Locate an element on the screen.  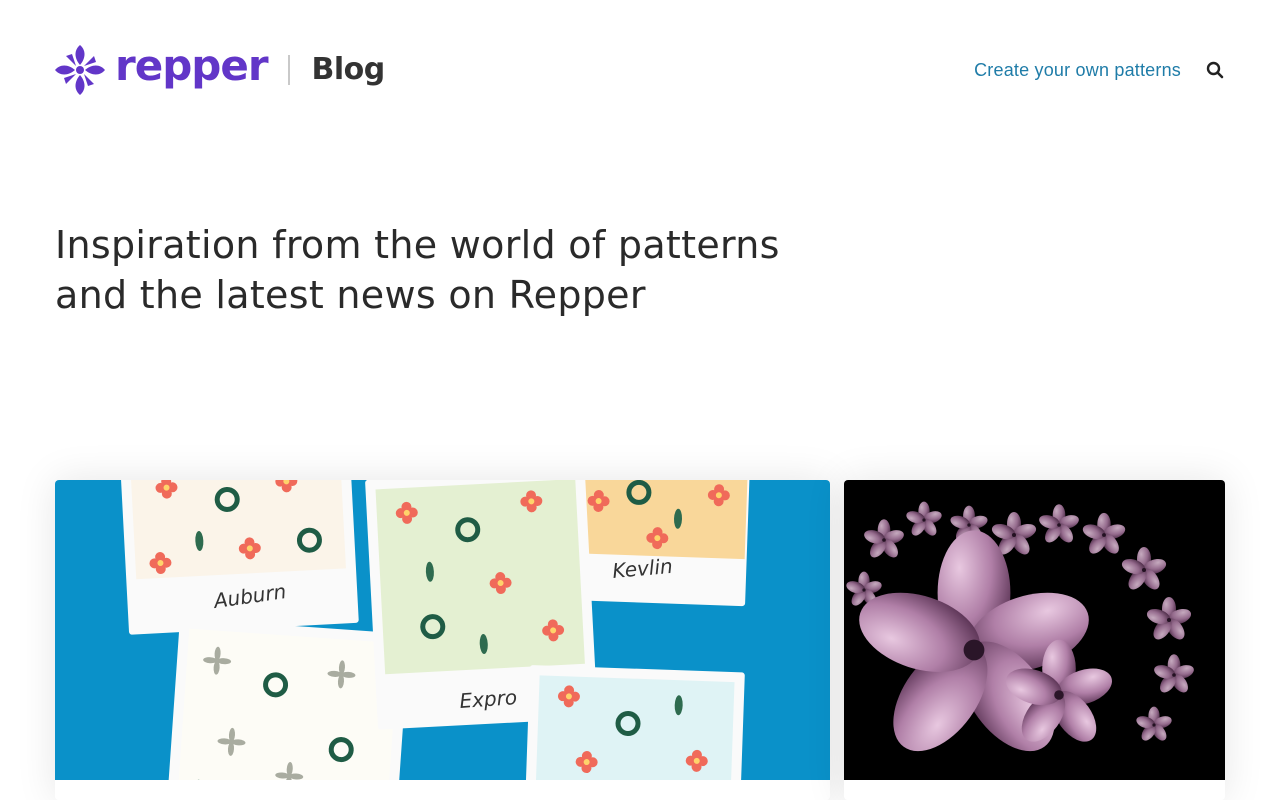
brand-divider is located at coordinates (288, 70).